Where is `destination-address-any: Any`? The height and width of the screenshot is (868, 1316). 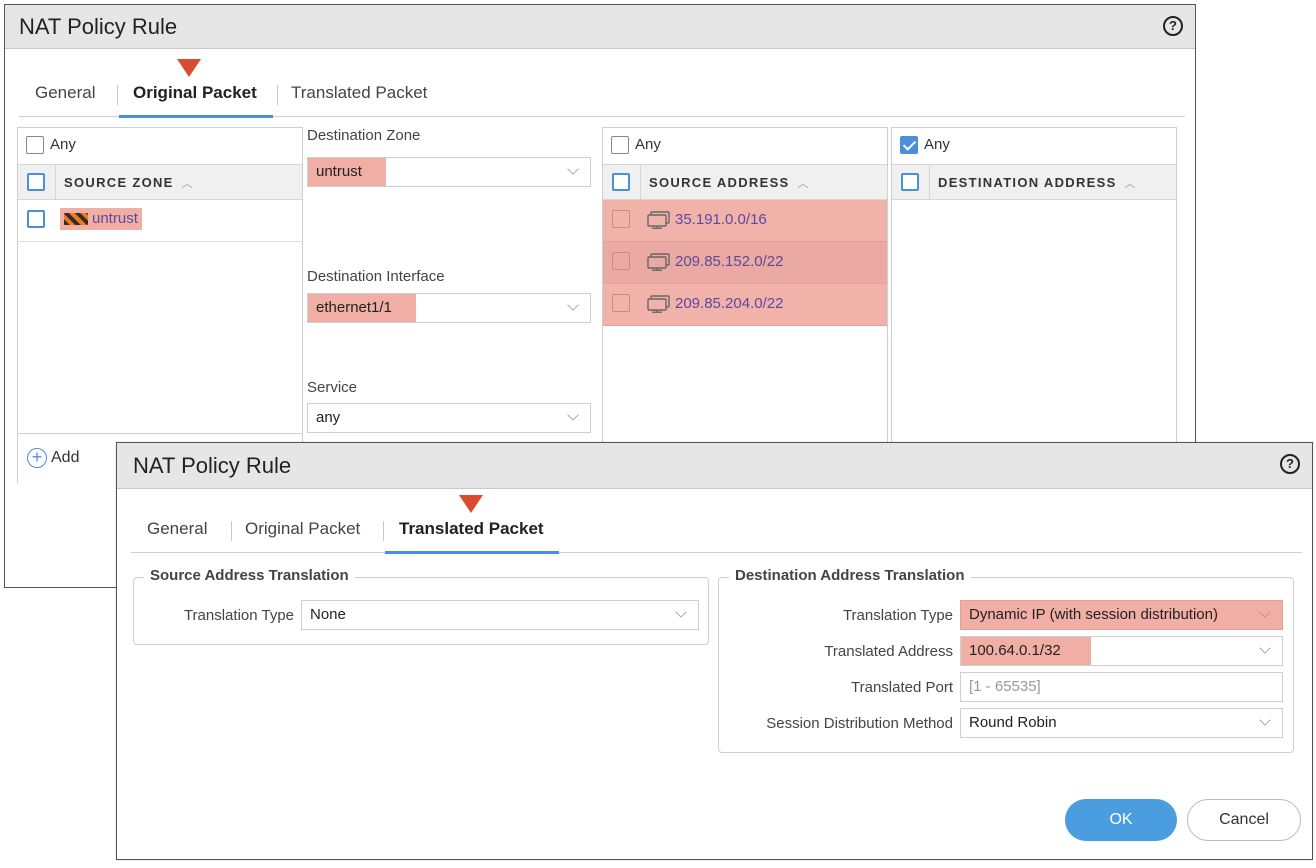 destination-address-any: Any is located at coordinates (925, 147).